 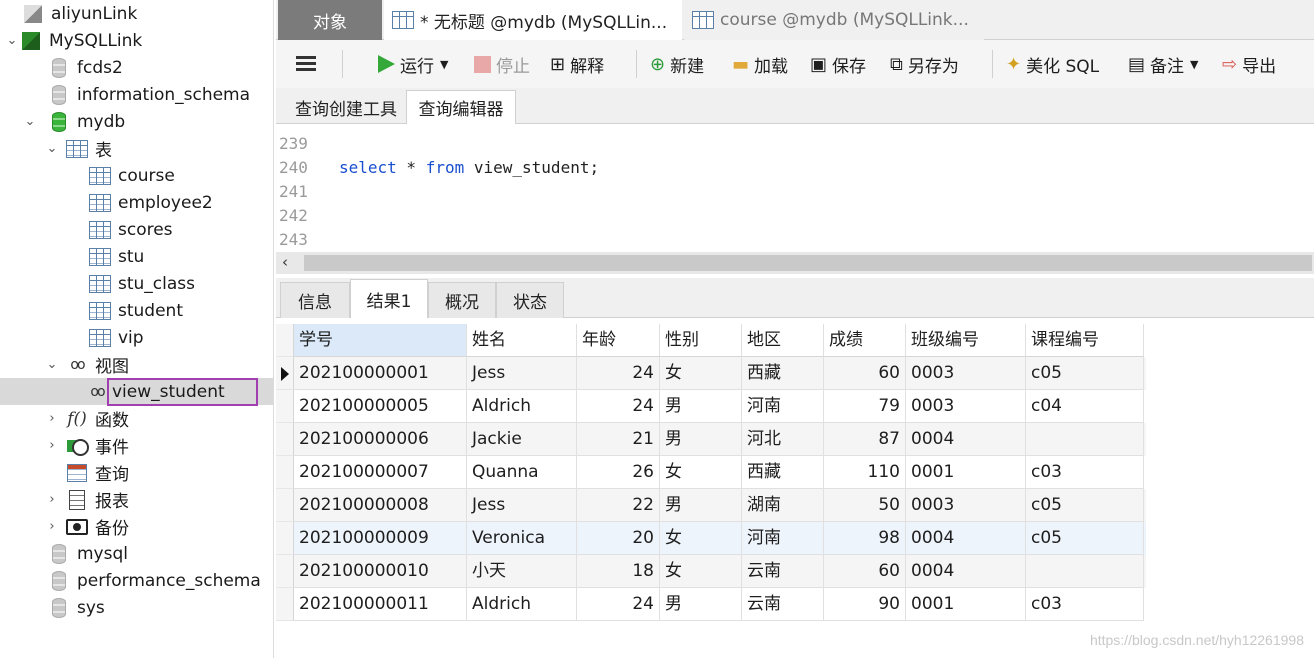 I want to click on load-button: ▬ 加载, so click(x=760, y=64).